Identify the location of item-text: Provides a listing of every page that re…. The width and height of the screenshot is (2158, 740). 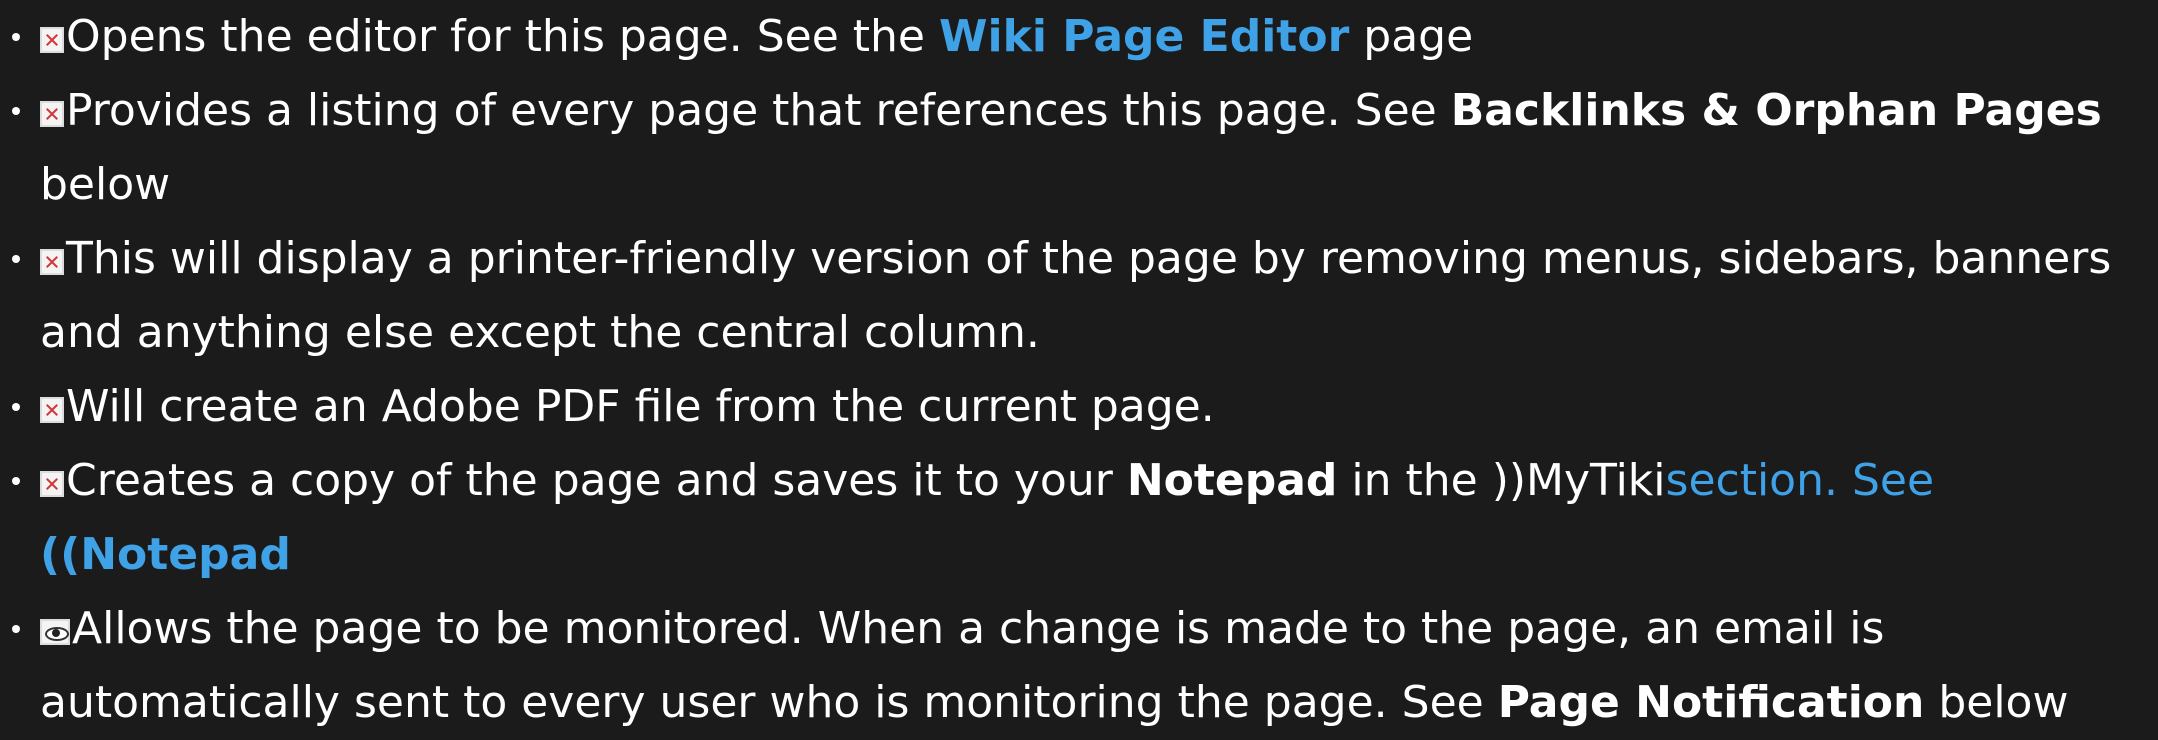
(758, 110).